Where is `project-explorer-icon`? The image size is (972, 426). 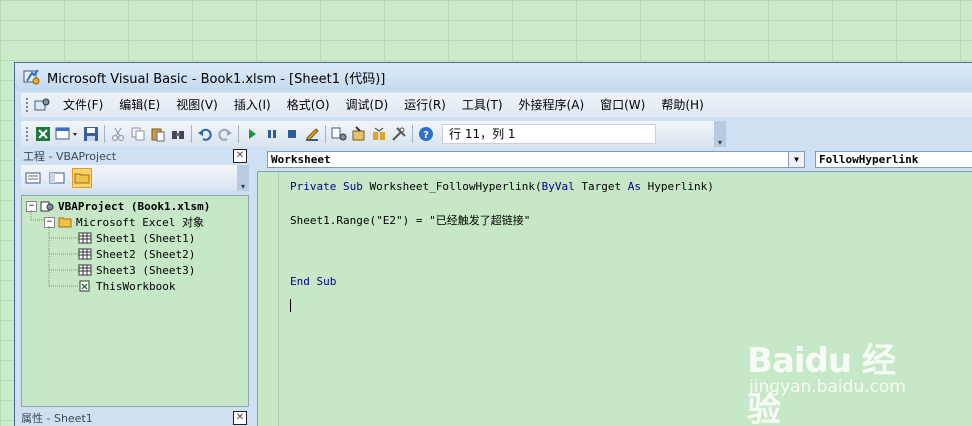 project-explorer-icon is located at coordinates (339, 134).